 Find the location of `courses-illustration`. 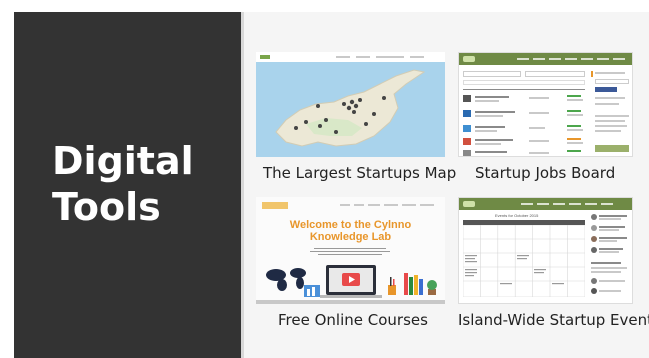

courses-illustration is located at coordinates (351, 281).